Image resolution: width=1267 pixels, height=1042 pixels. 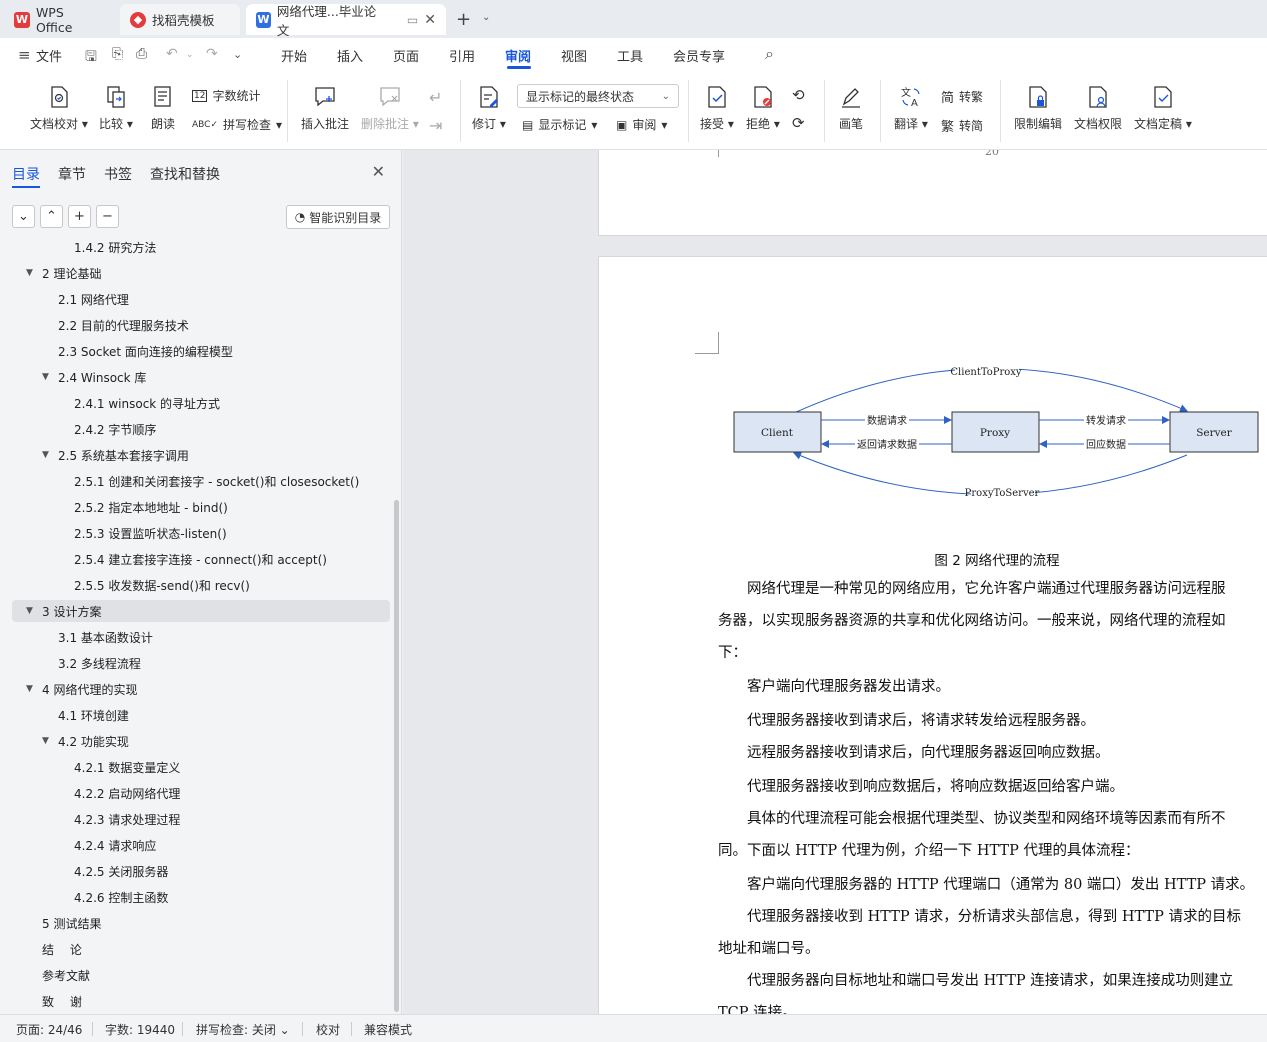 I want to click on search-icon: ⌕, so click(x=769, y=54).